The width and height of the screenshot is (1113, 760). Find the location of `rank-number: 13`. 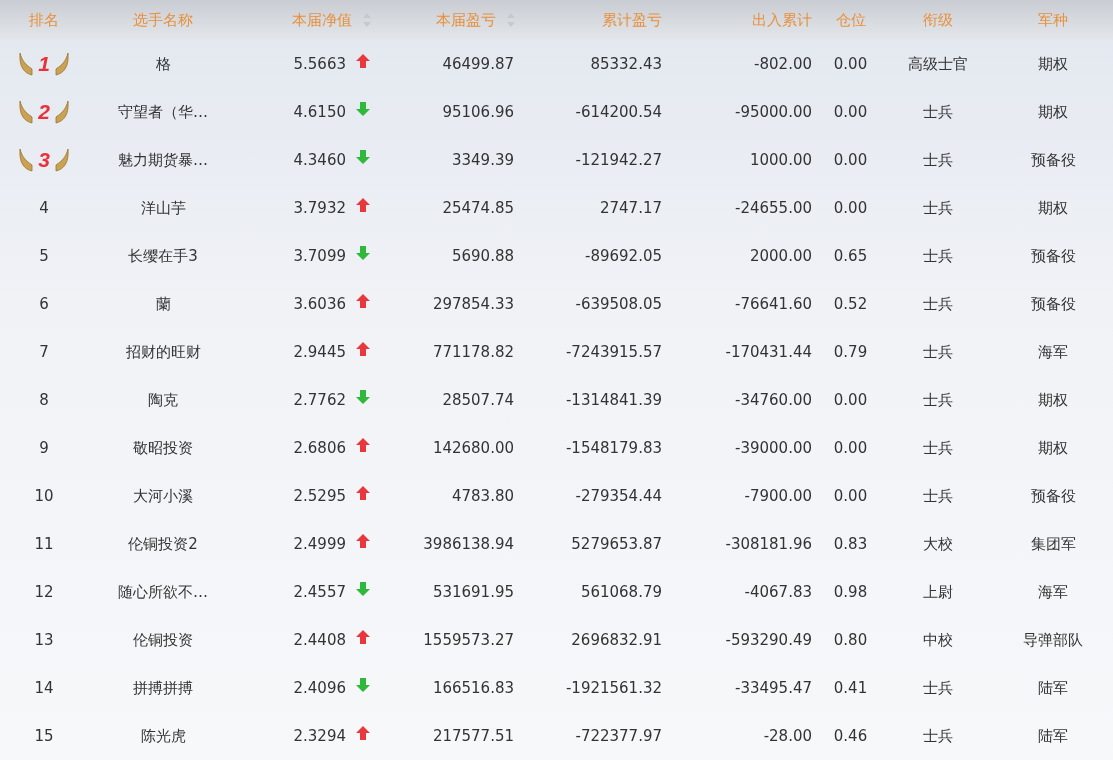

rank-number: 13 is located at coordinates (44, 640).